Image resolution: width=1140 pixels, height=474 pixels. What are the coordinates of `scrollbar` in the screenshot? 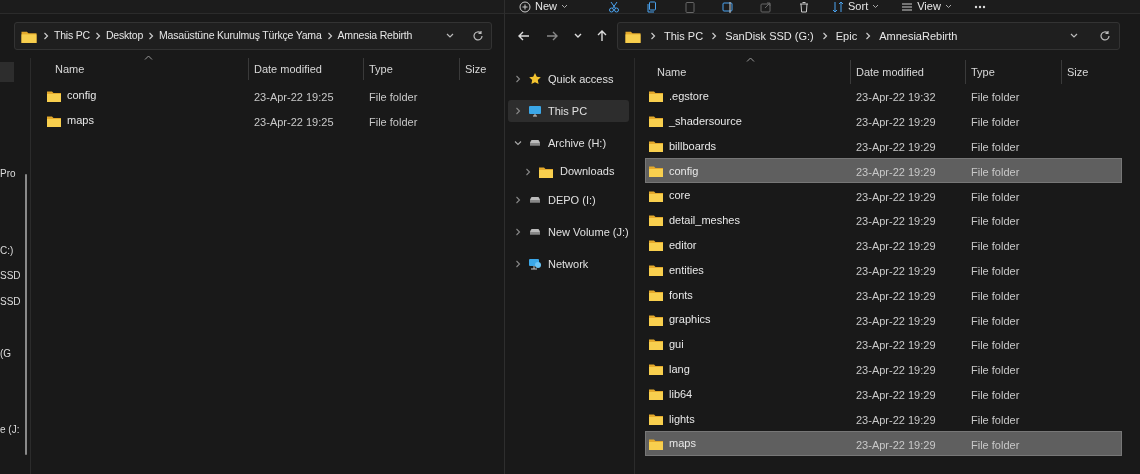 It's located at (26, 314).